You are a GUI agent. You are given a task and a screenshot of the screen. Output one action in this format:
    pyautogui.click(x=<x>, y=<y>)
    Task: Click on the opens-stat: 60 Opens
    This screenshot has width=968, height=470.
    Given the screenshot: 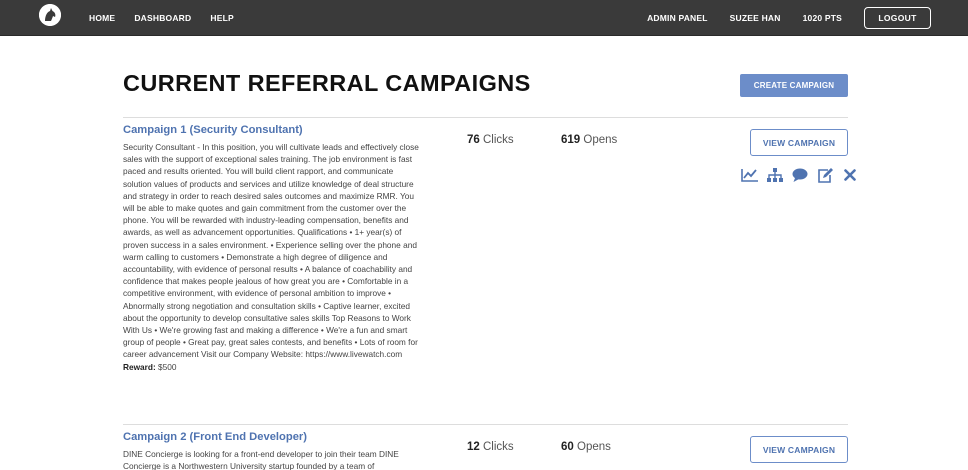 What is the action you would take?
    pyautogui.click(x=586, y=447)
    